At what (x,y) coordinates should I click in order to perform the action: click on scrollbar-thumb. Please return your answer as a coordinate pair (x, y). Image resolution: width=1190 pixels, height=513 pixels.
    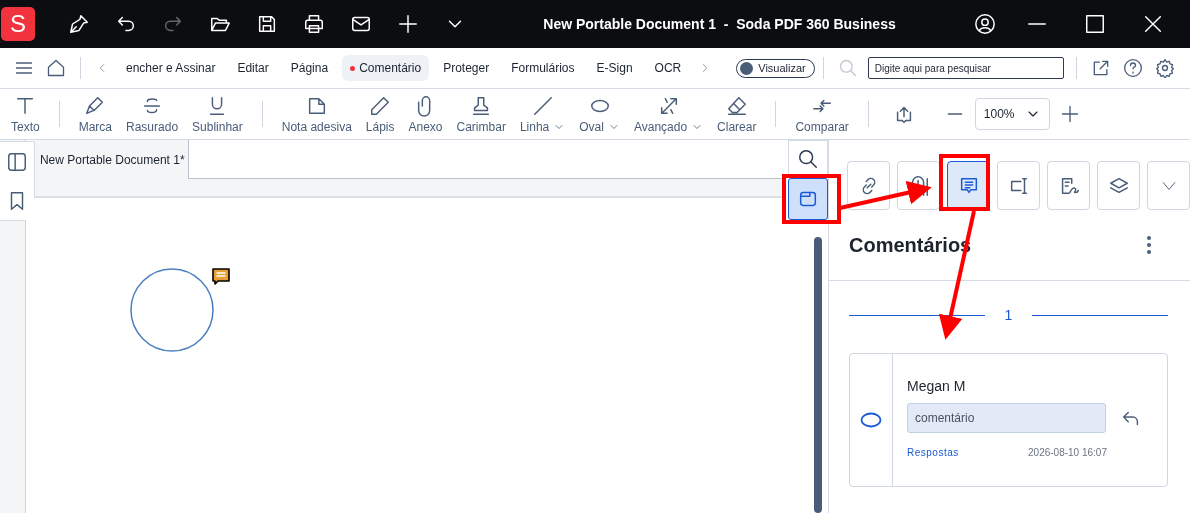
    Looking at the image, I should click on (818, 375).